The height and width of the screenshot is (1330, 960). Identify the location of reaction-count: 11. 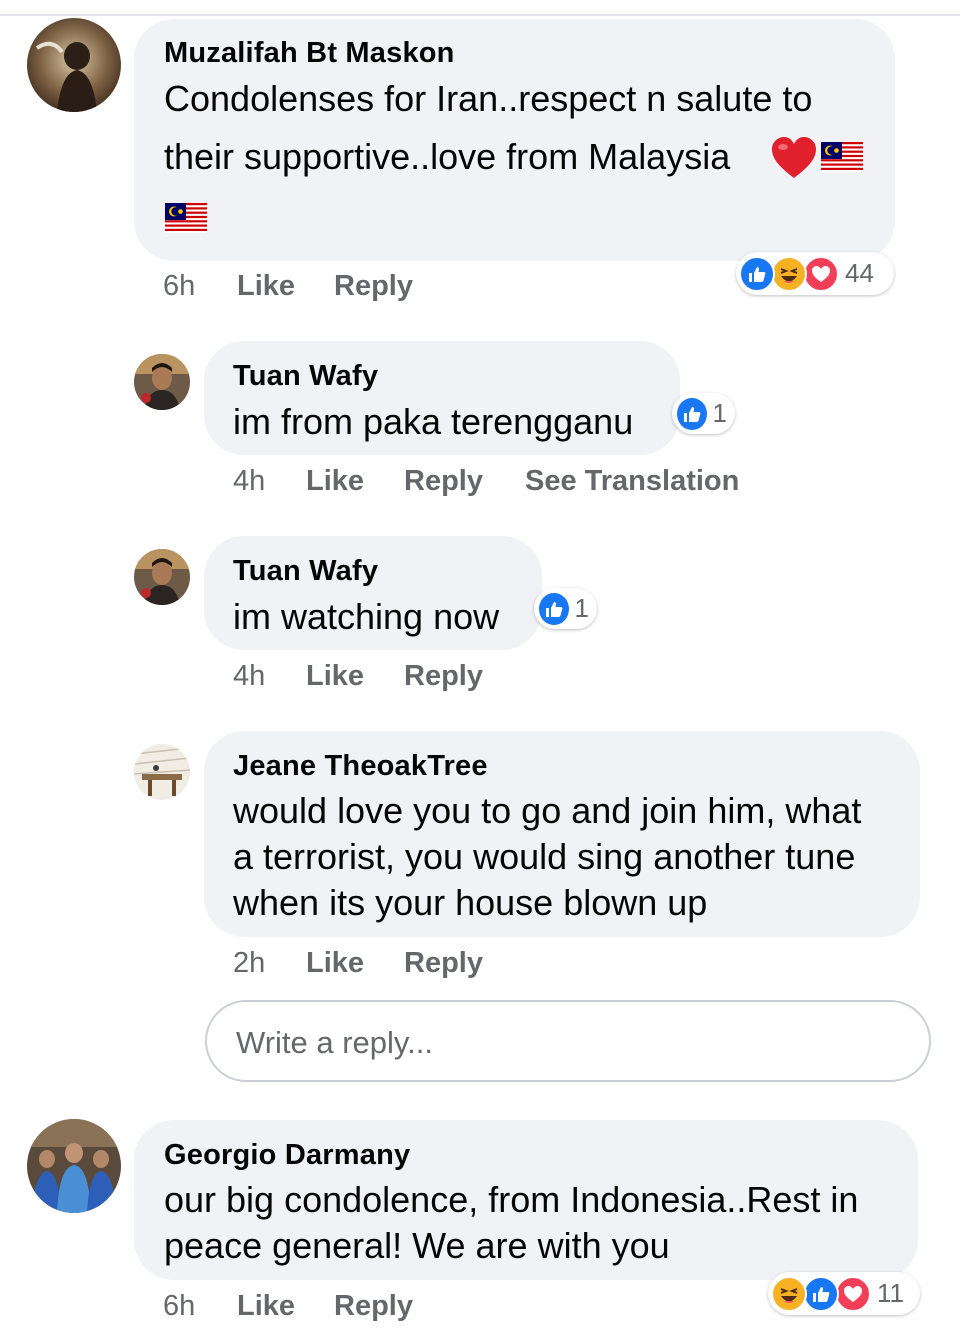
(890, 1293).